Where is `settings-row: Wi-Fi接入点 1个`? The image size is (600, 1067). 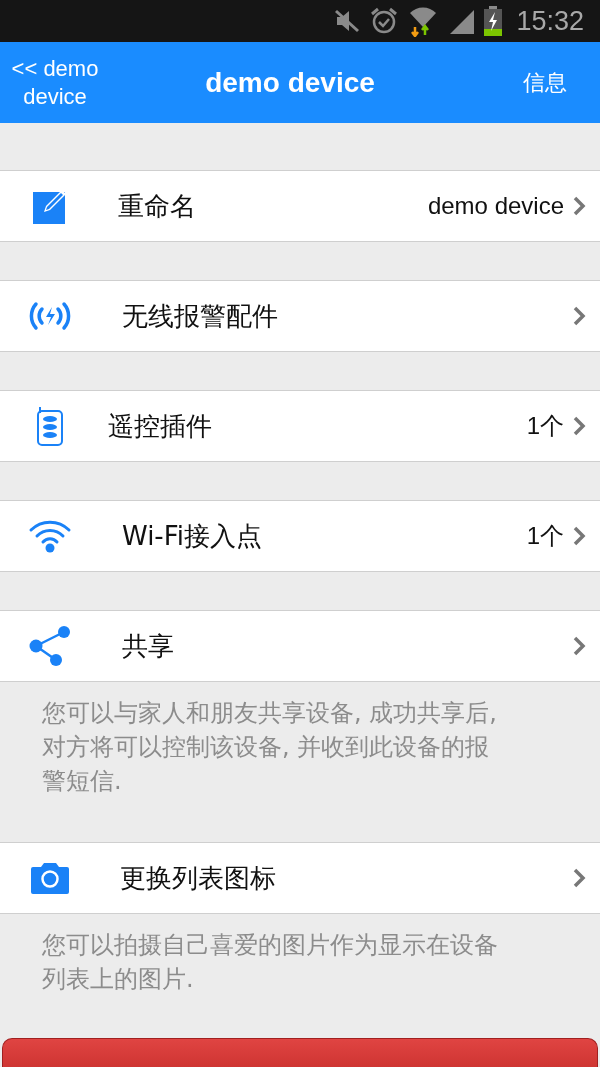 settings-row: Wi-Fi接入点 1个 is located at coordinates (300, 536).